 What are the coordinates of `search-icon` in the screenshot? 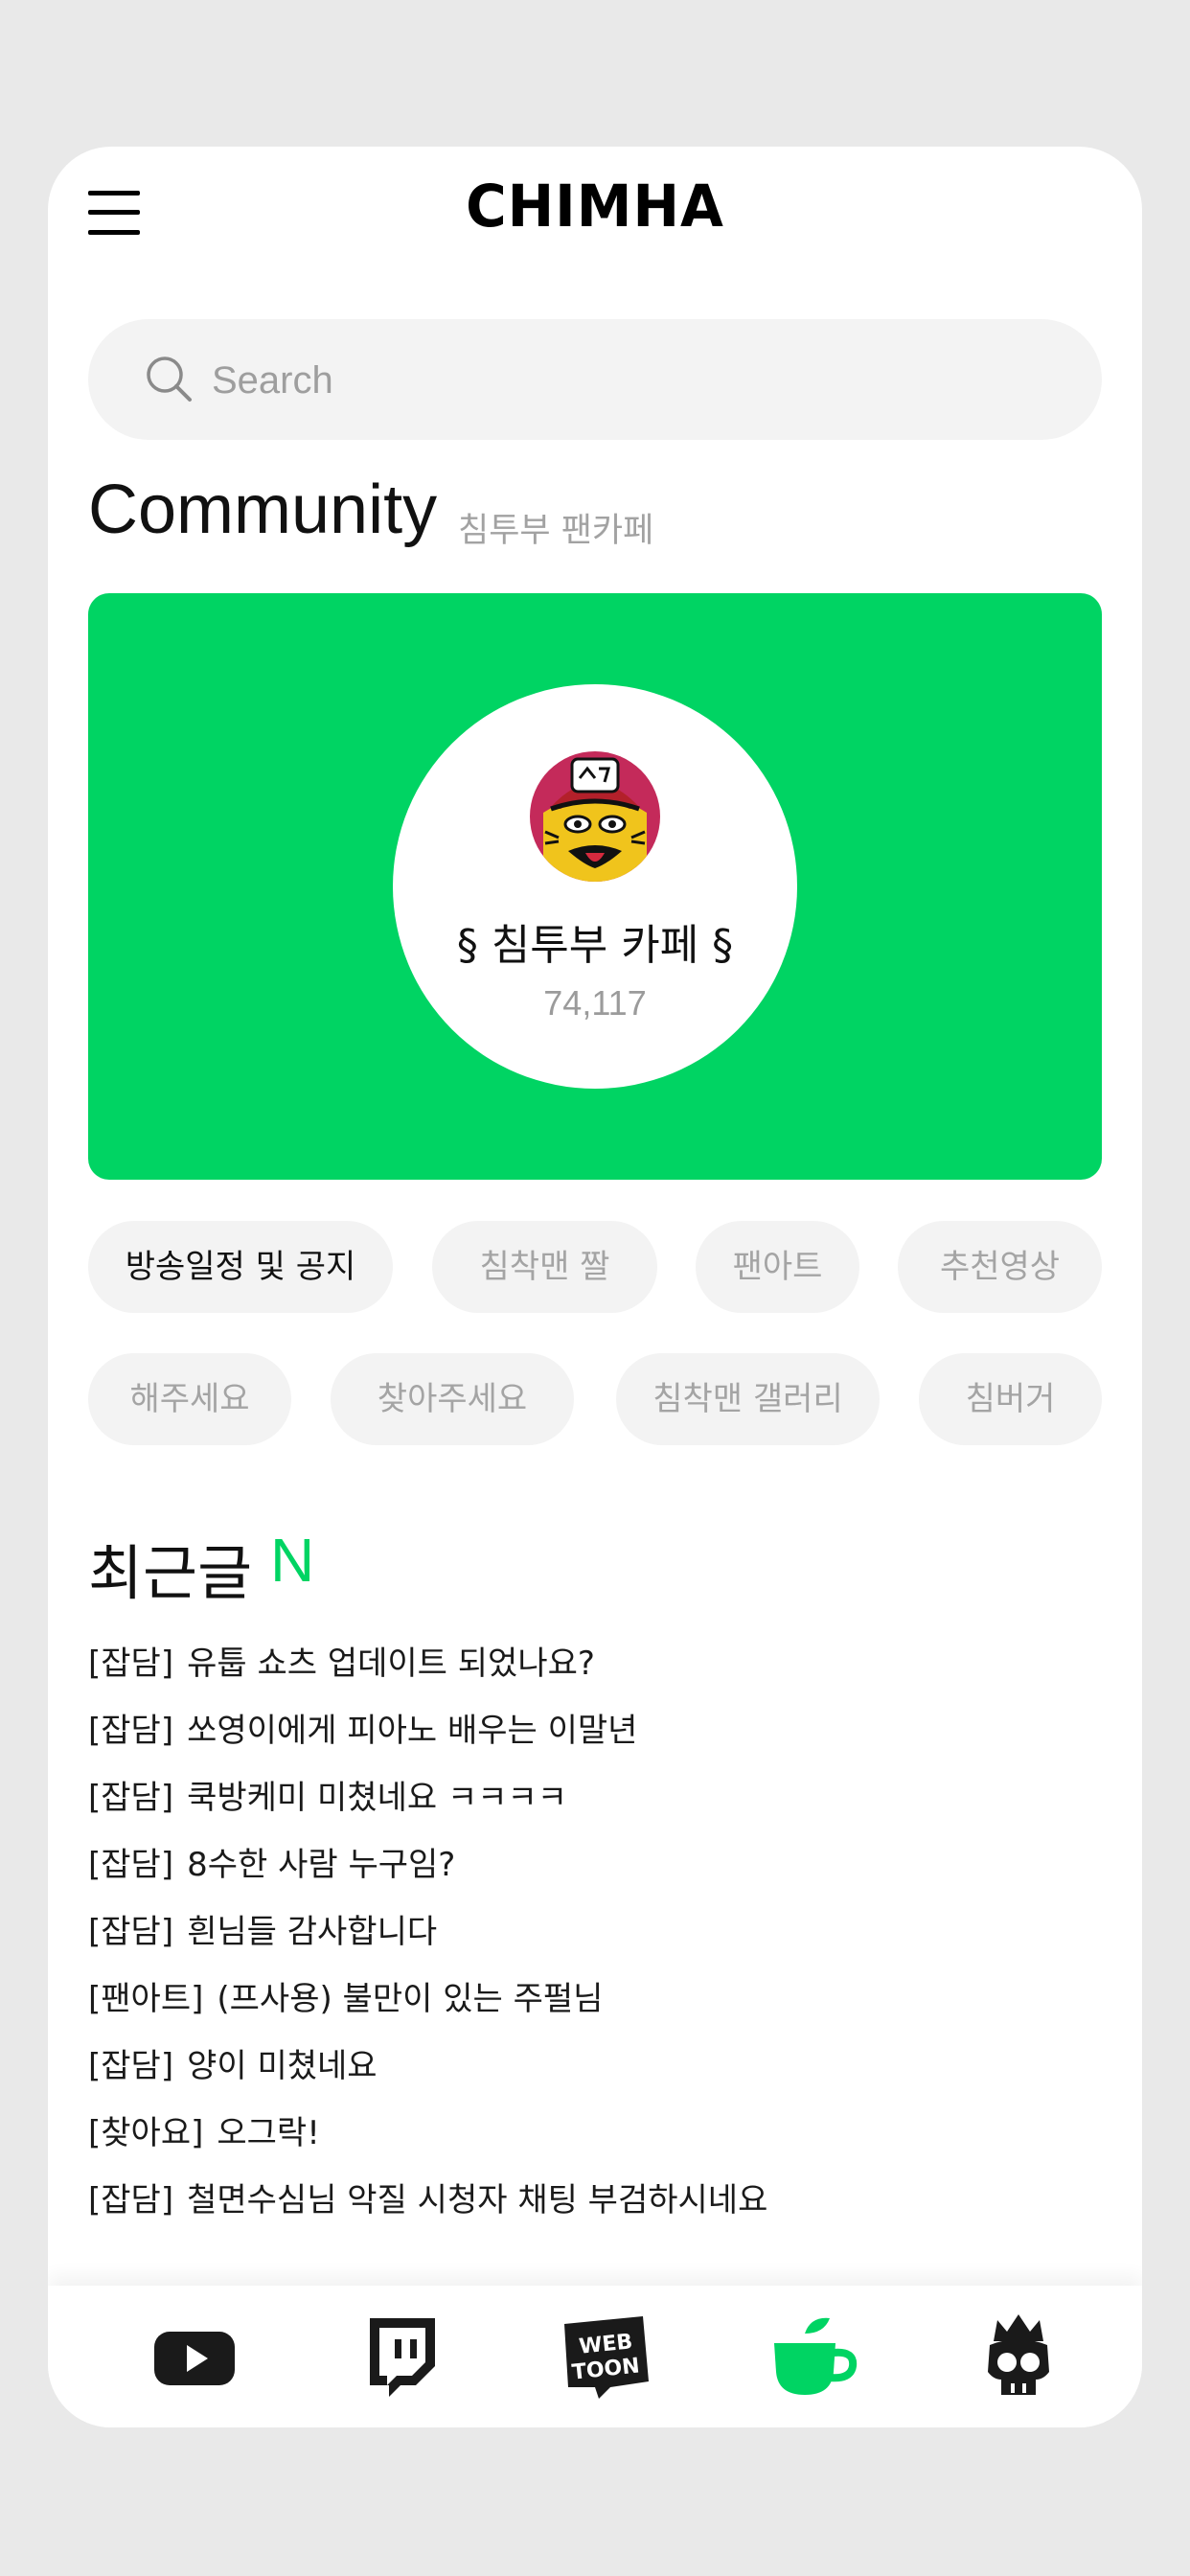 It's located at (170, 379).